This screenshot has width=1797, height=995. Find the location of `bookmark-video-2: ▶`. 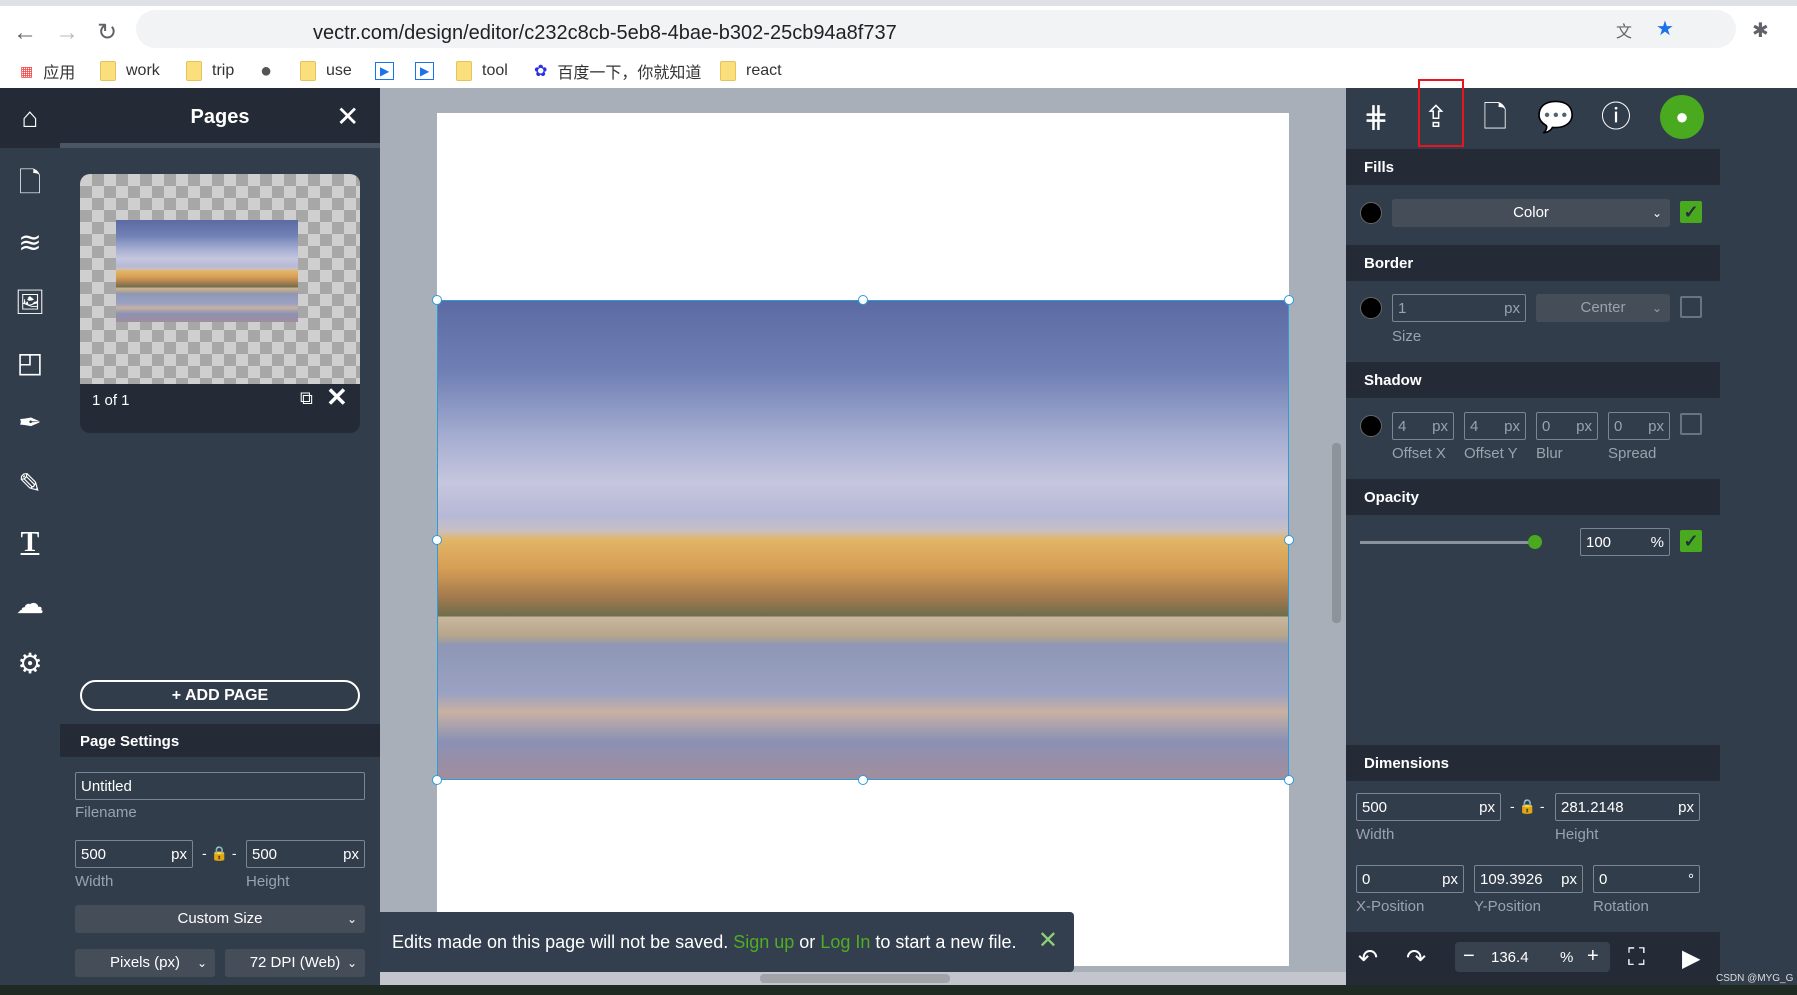

bookmark-video-2: ▶ is located at coordinates (425, 71).